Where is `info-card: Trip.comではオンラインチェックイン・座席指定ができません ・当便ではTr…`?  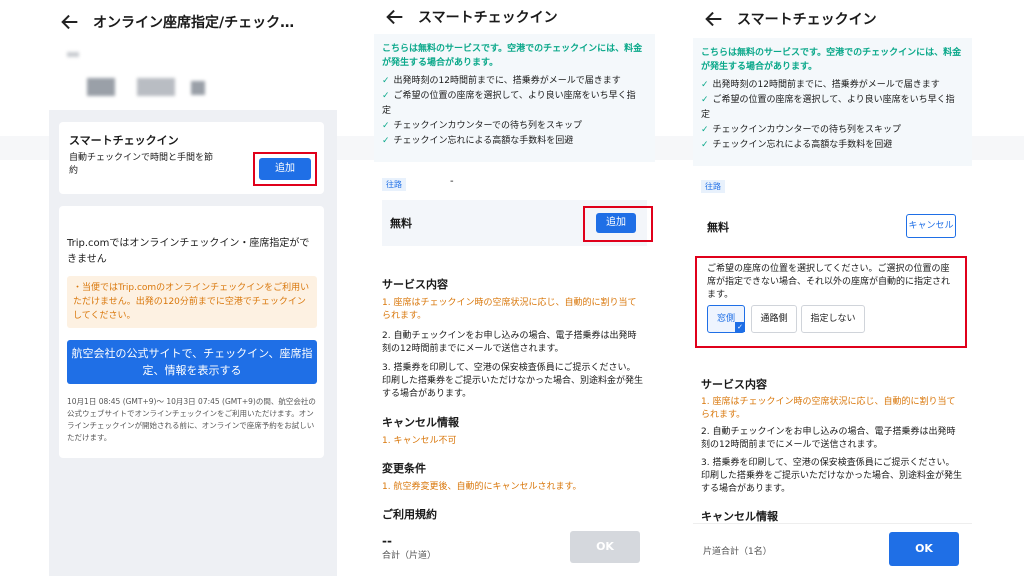
info-card: Trip.comではオンラインチェックイン・座席指定ができません ・当便ではTr… is located at coordinates (191, 332).